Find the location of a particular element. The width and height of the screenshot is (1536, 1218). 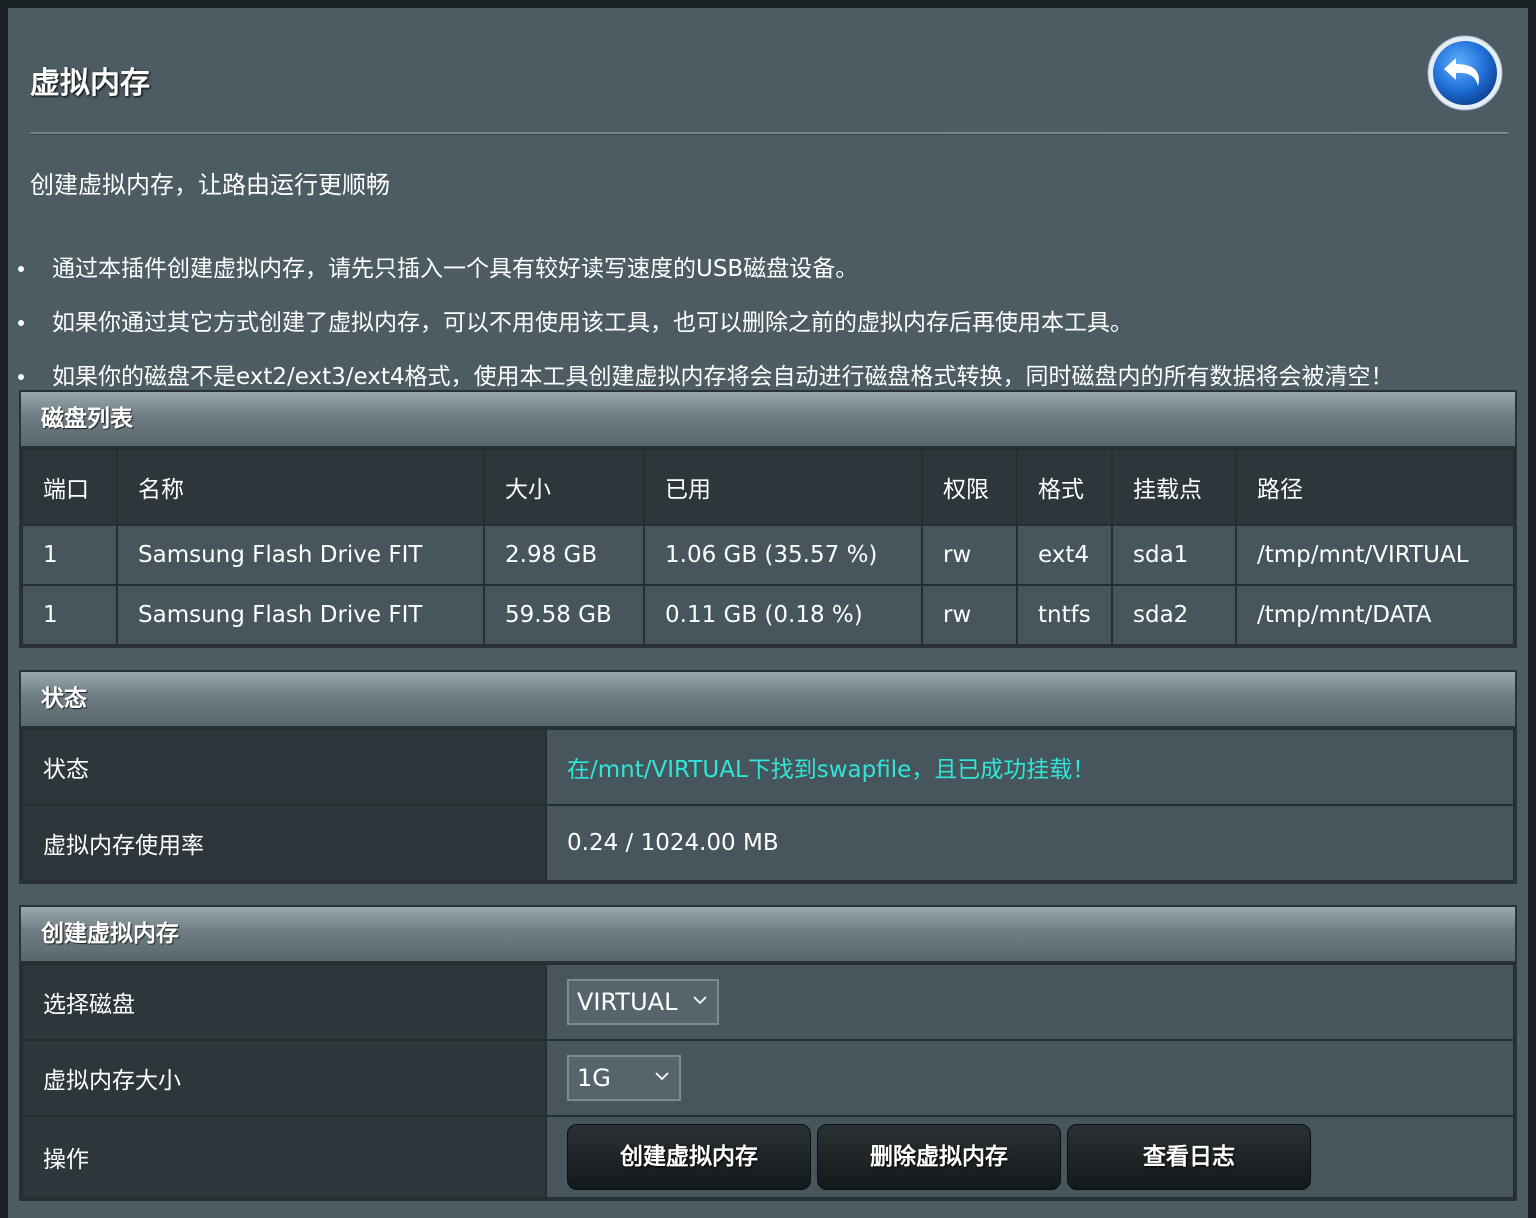

disk-select: VIRTUAL is located at coordinates (643, 1002).